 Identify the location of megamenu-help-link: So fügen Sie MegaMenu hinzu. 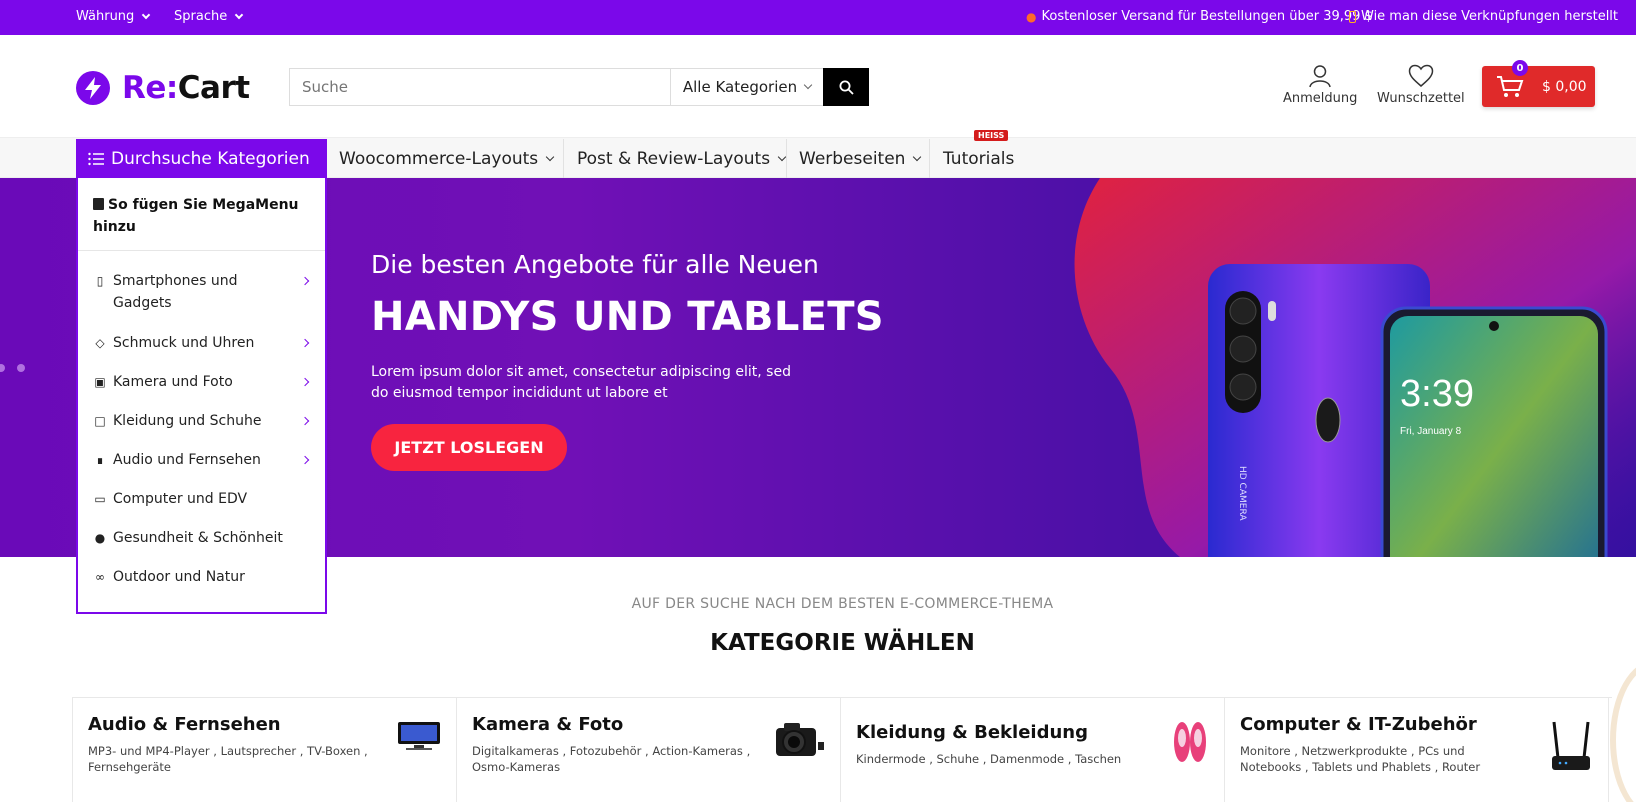
(201, 214).